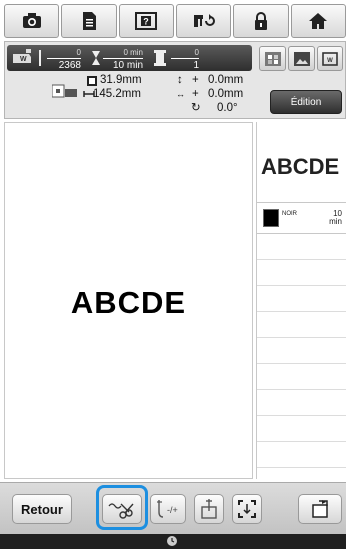 The height and width of the screenshot is (549, 346). I want to click on offset-vertical: 0.0mm, so click(226, 80).